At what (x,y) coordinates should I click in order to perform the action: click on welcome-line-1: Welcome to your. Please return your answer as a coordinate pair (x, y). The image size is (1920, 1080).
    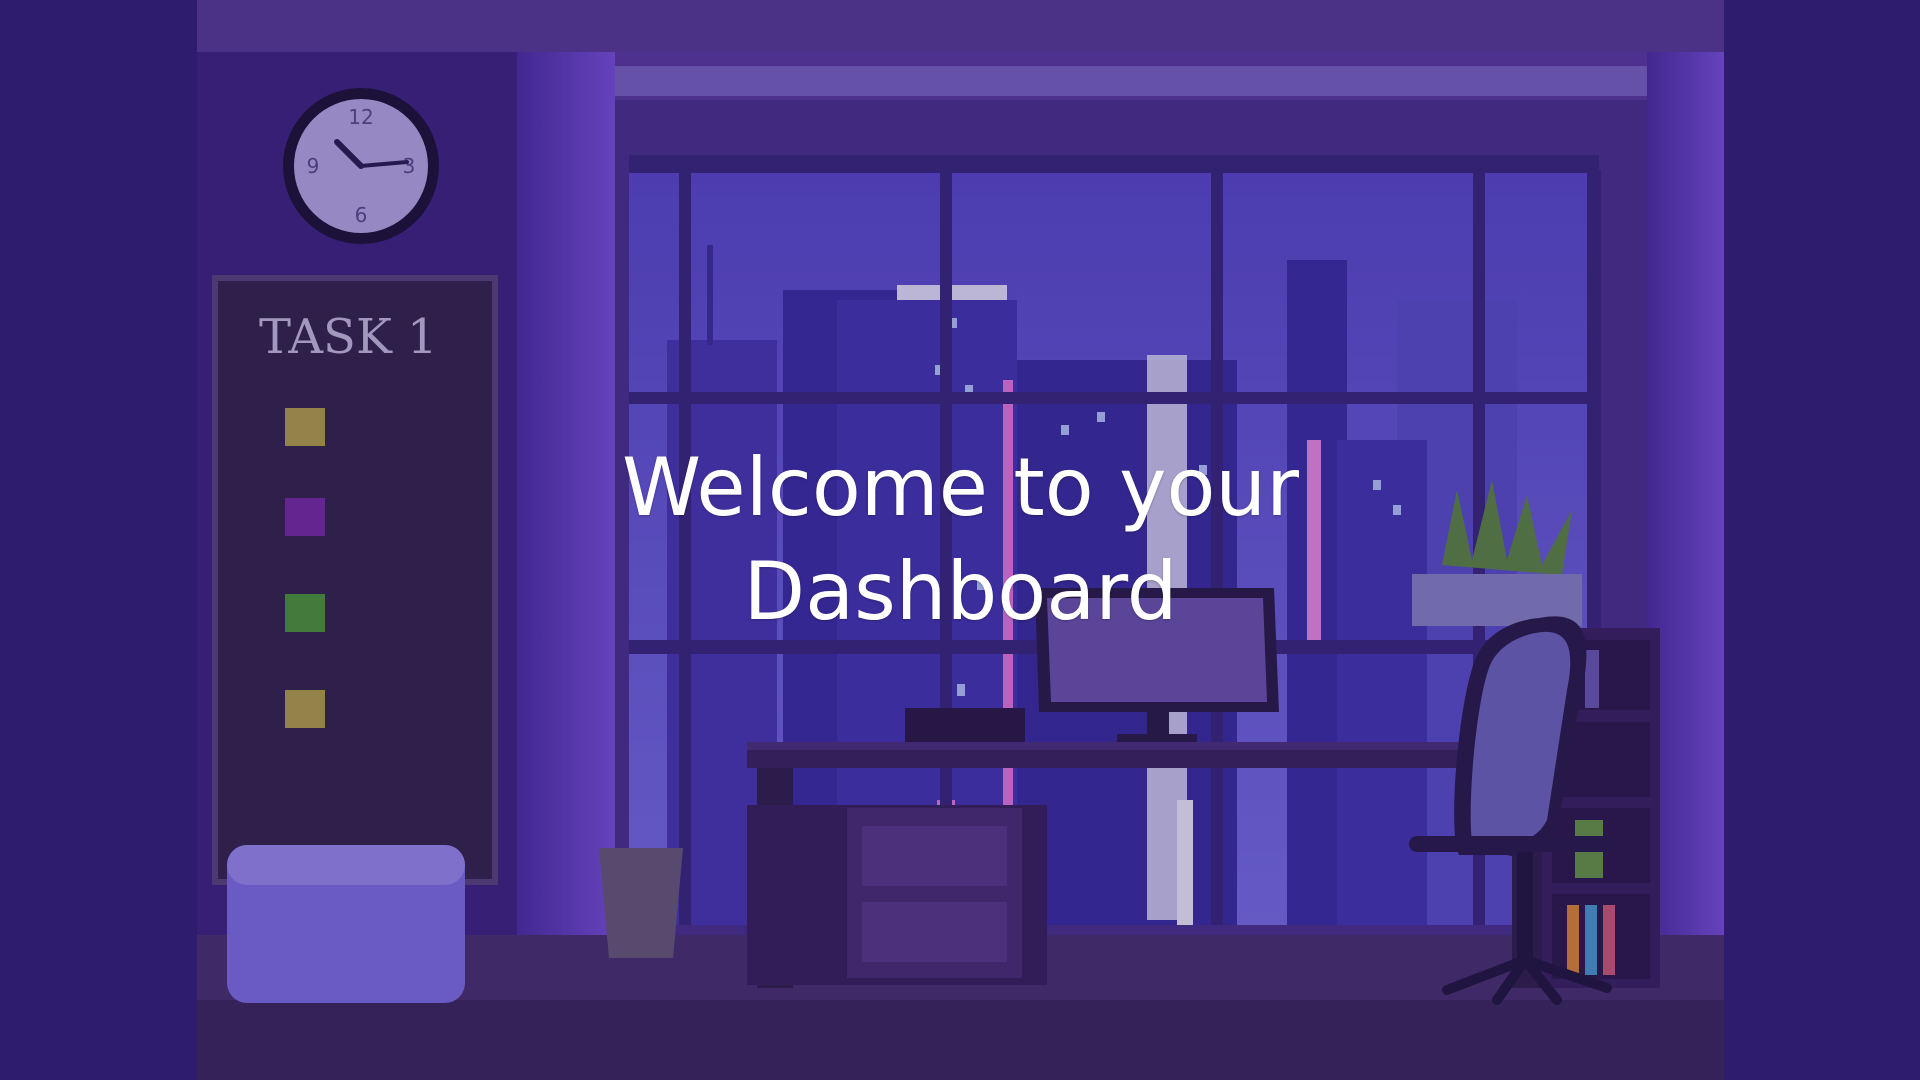
    Looking at the image, I should click on (960, 487).